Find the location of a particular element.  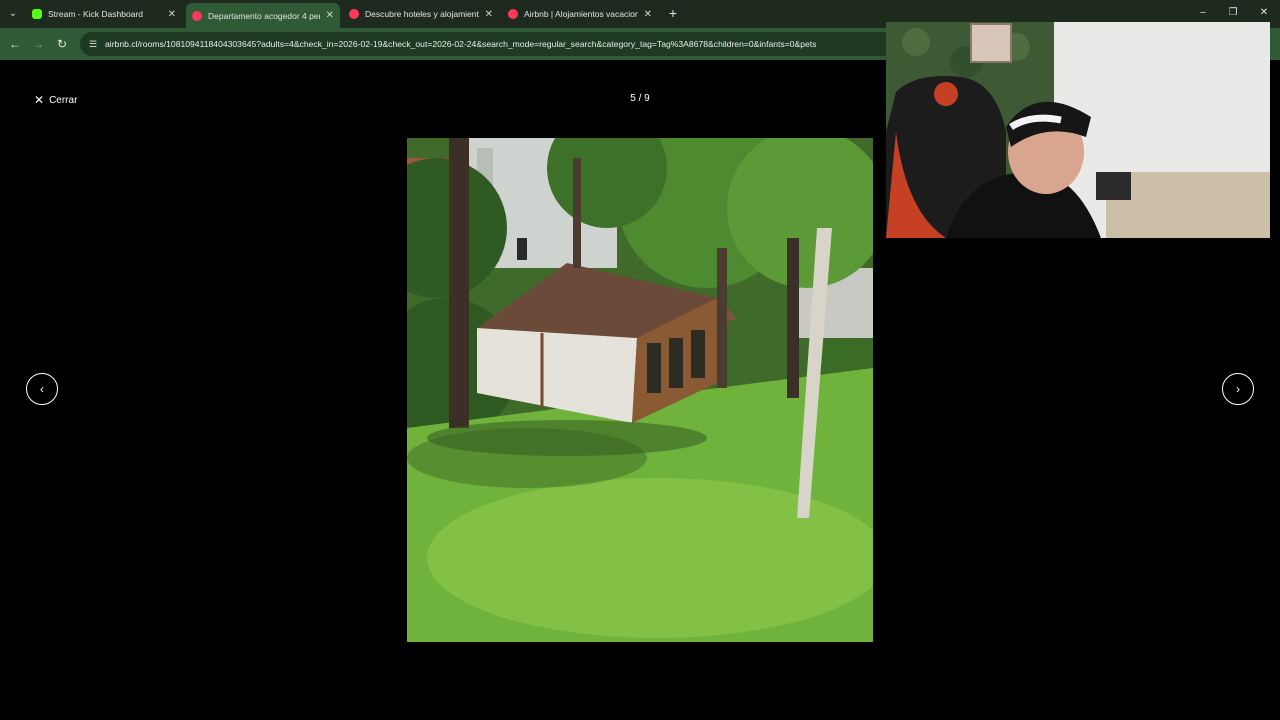

next-photo-button: › is located at coordinates (1238, 389).